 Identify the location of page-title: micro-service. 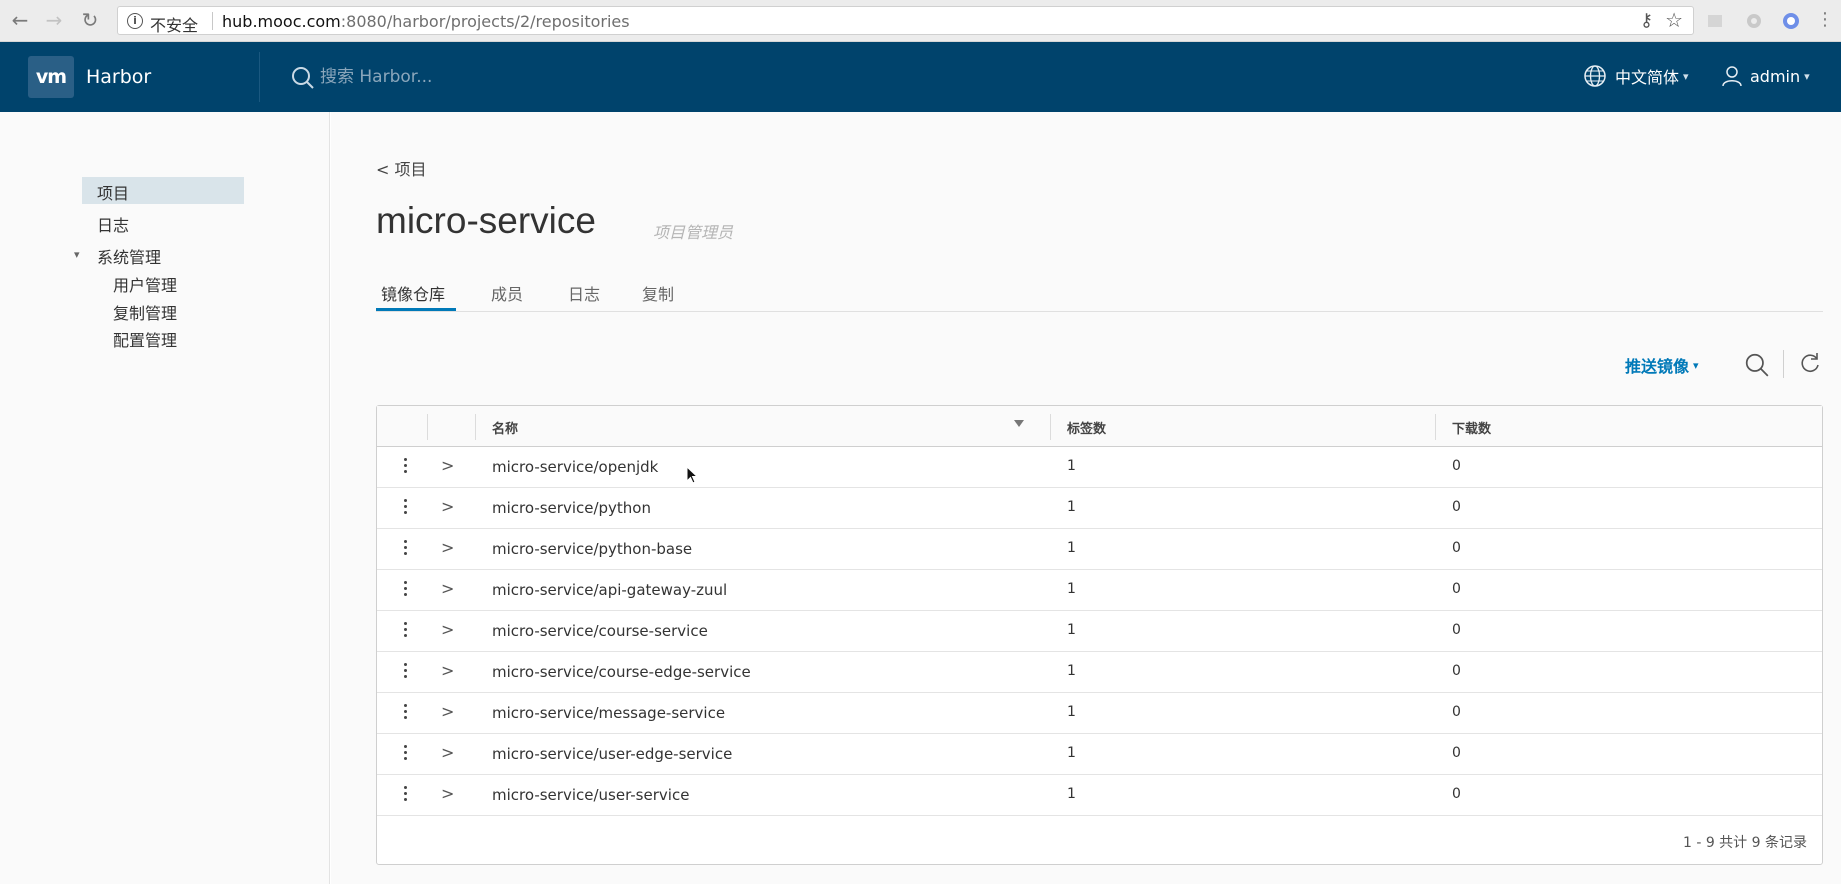
(486, 220).